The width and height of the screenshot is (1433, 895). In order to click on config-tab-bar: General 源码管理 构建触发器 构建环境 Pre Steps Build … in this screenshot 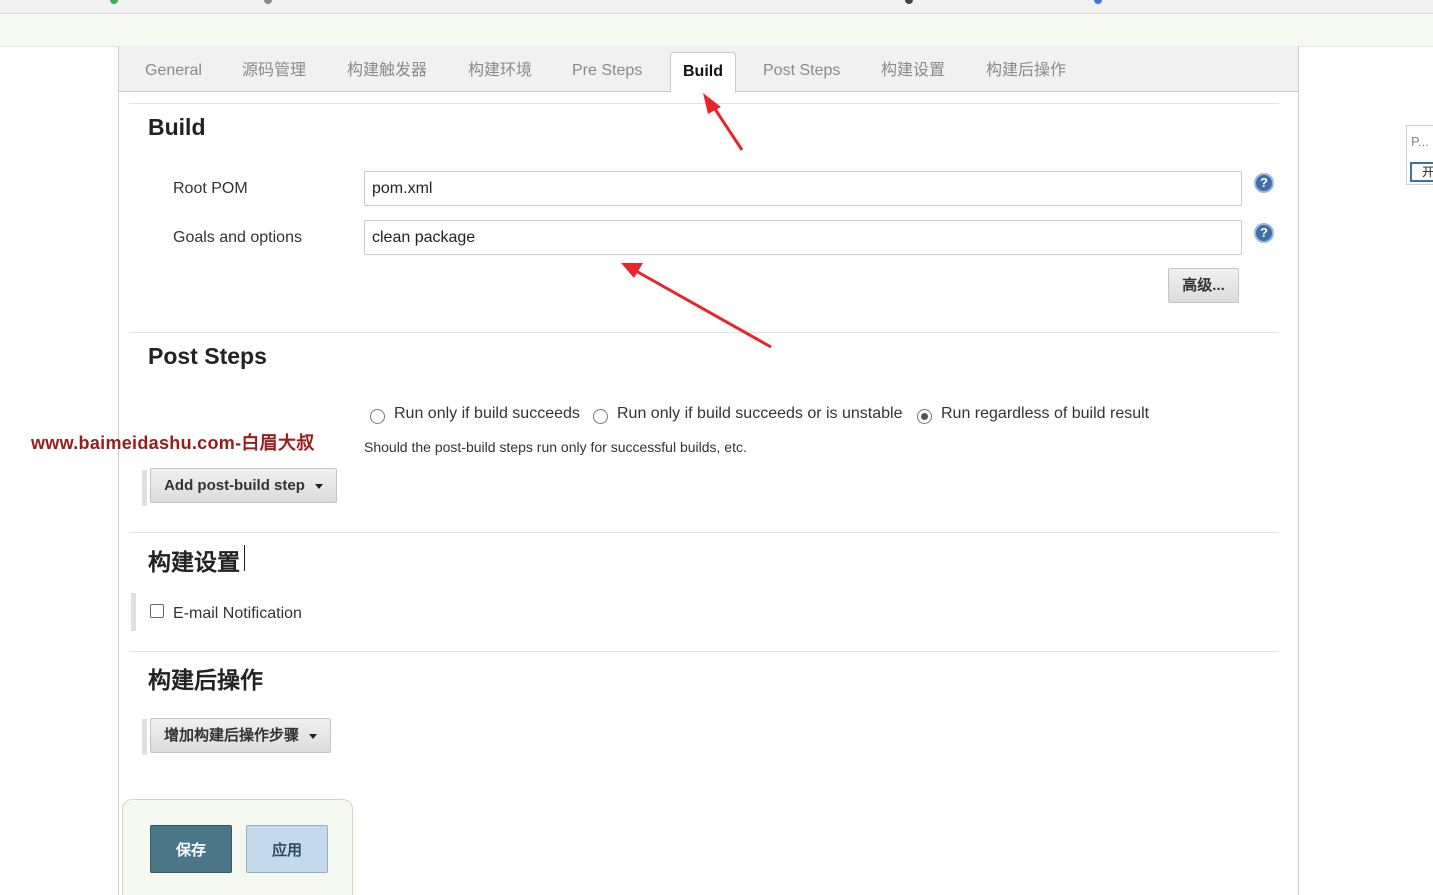, I will do `click(708, 69)`.